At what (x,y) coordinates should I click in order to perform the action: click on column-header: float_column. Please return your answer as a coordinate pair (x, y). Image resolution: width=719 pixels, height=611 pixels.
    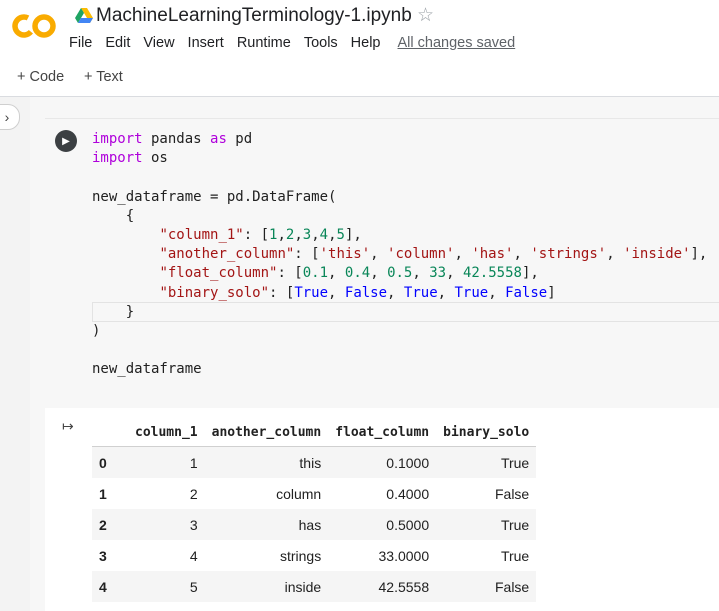
    Looking at the image, I should click on (382, 432).